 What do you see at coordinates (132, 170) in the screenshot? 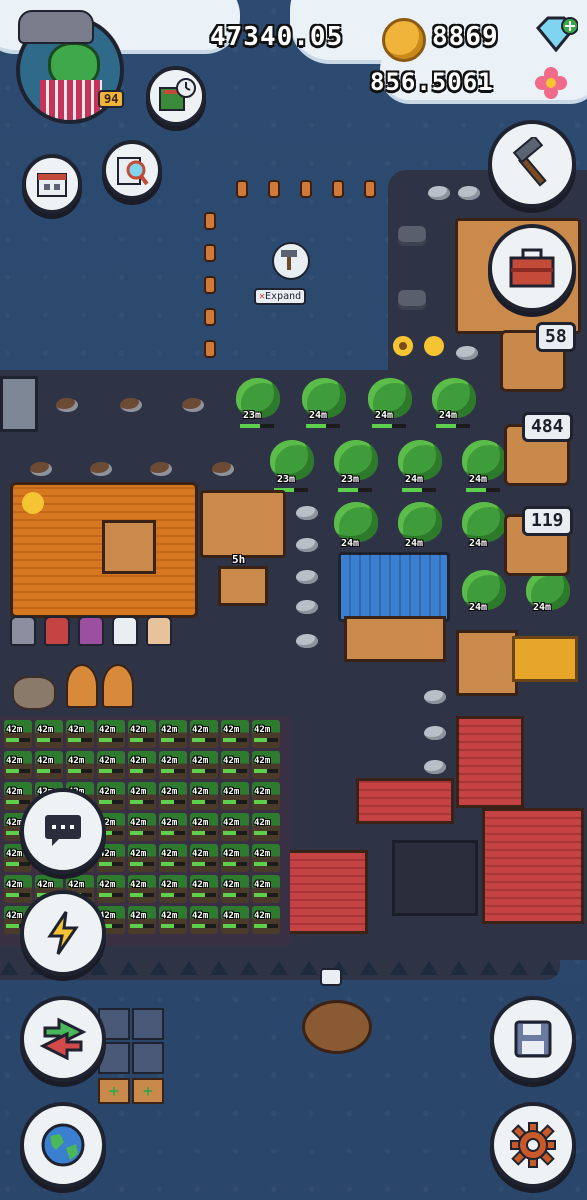
I see `search-book-button` at bounding box center [132, 170].